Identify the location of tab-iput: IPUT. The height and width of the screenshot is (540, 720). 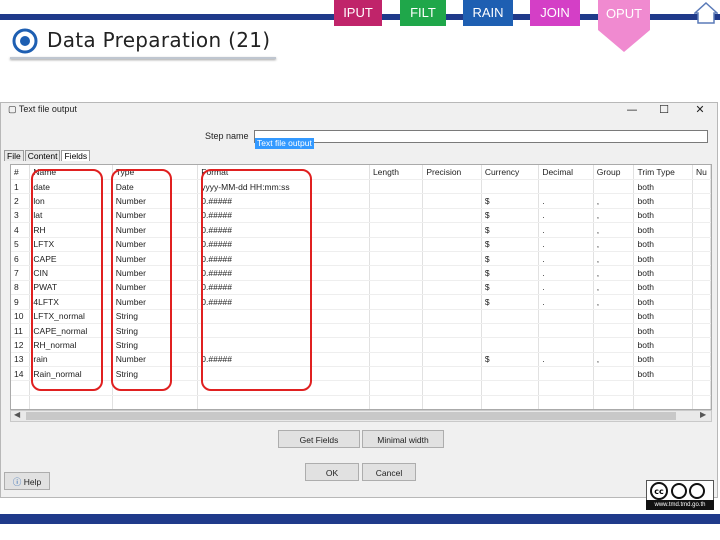
(358, 13).